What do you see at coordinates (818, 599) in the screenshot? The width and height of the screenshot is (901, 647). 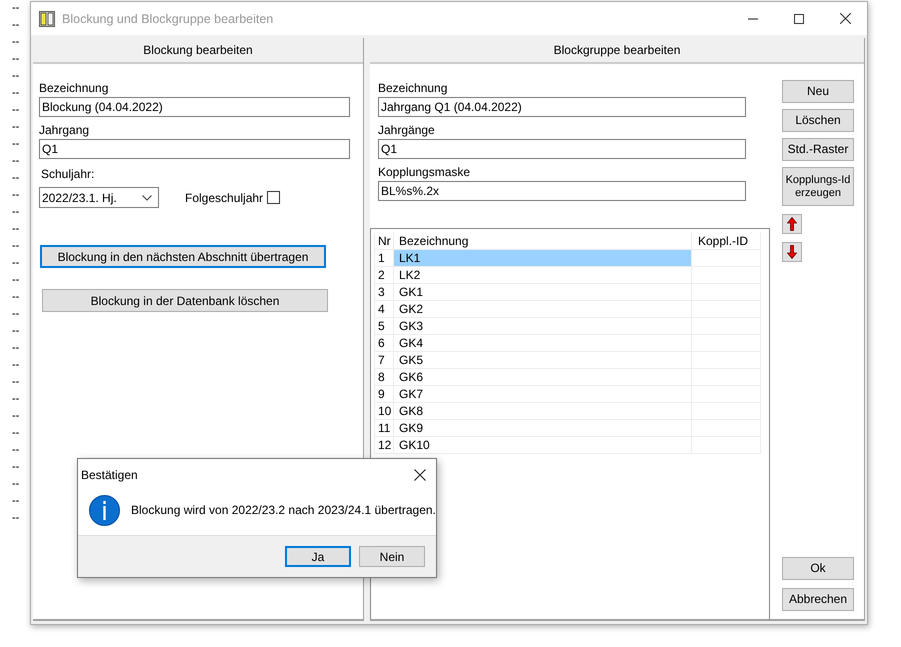 I see `dialog-button: Abbrechen` at bounding box center [818, 599].